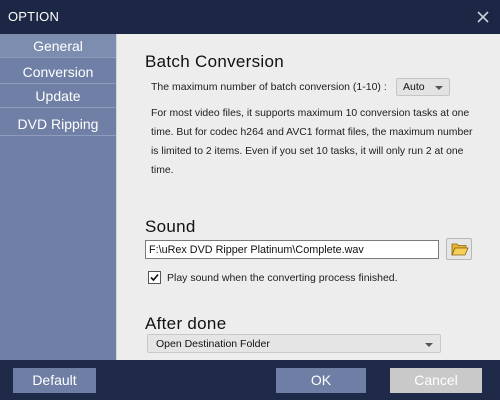 The width and height of the screenshot is (500, 400). I want to click on sidebar-item-dvd-ripping: DVD Ripping, so click(58, 124).